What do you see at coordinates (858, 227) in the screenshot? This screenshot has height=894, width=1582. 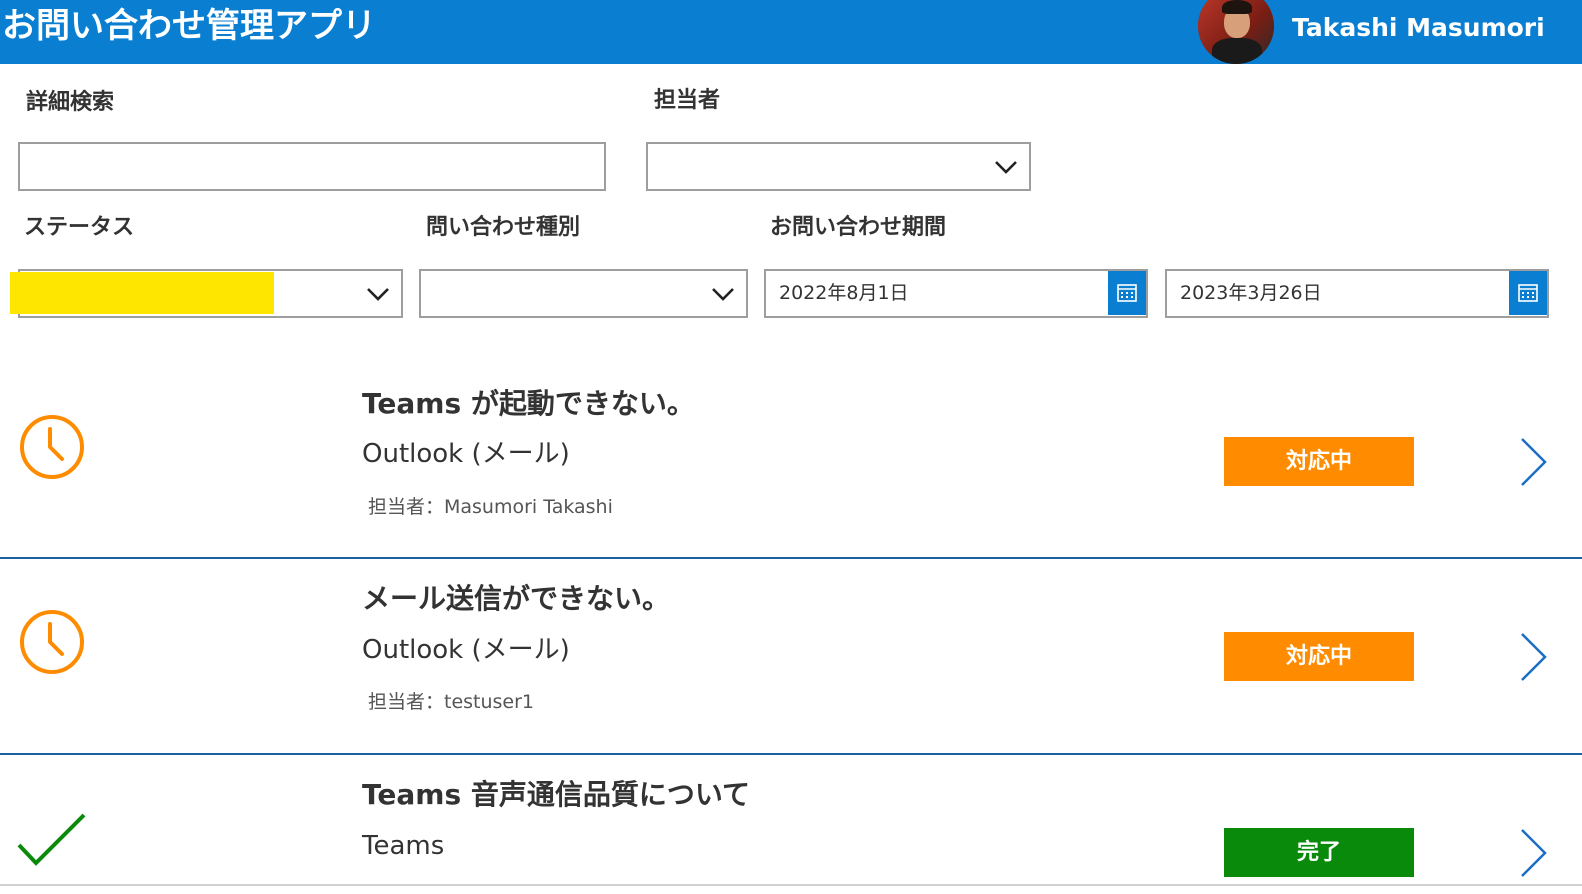 I see `period-label: お問い合わせ期間` at bounding box center [858, 227].